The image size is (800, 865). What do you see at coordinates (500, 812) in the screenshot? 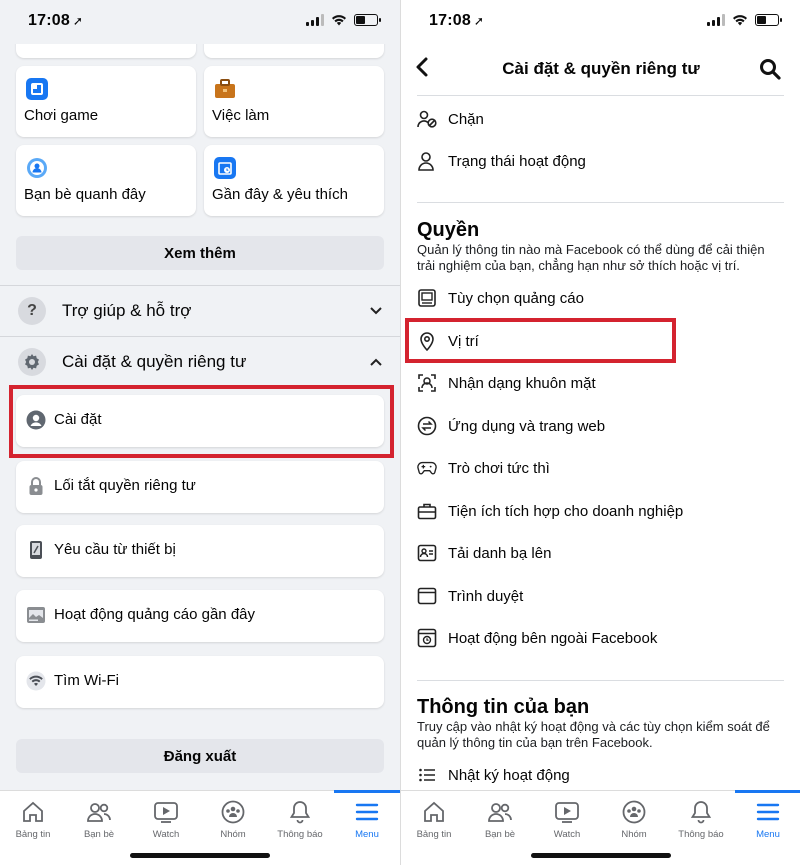
I see `friends-icon` at bounding box center [500, 812].